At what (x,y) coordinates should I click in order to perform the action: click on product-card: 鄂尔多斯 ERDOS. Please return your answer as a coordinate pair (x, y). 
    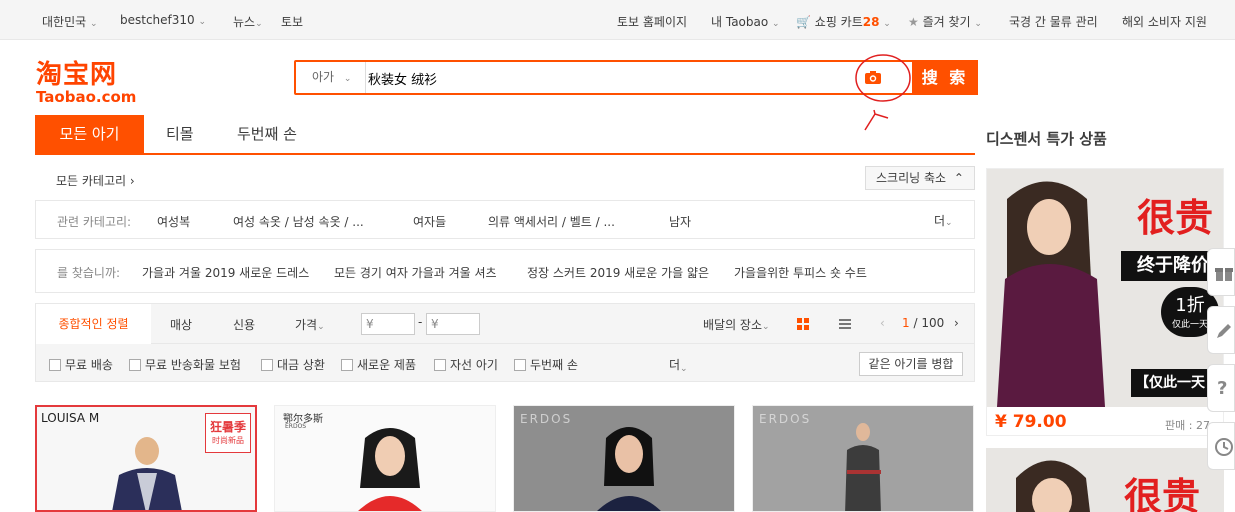
    Looking at the image, I should click on (385, 458).